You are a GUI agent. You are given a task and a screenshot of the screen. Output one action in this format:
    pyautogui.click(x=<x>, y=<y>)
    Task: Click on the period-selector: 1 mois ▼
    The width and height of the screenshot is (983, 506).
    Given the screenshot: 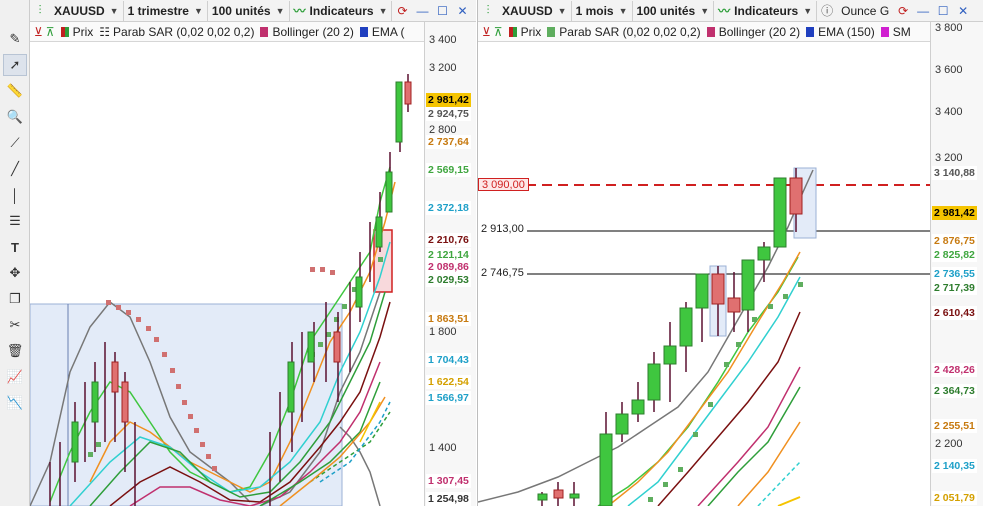 What is the action you would take?
    pyautogui.click(x=602, y=10)
    